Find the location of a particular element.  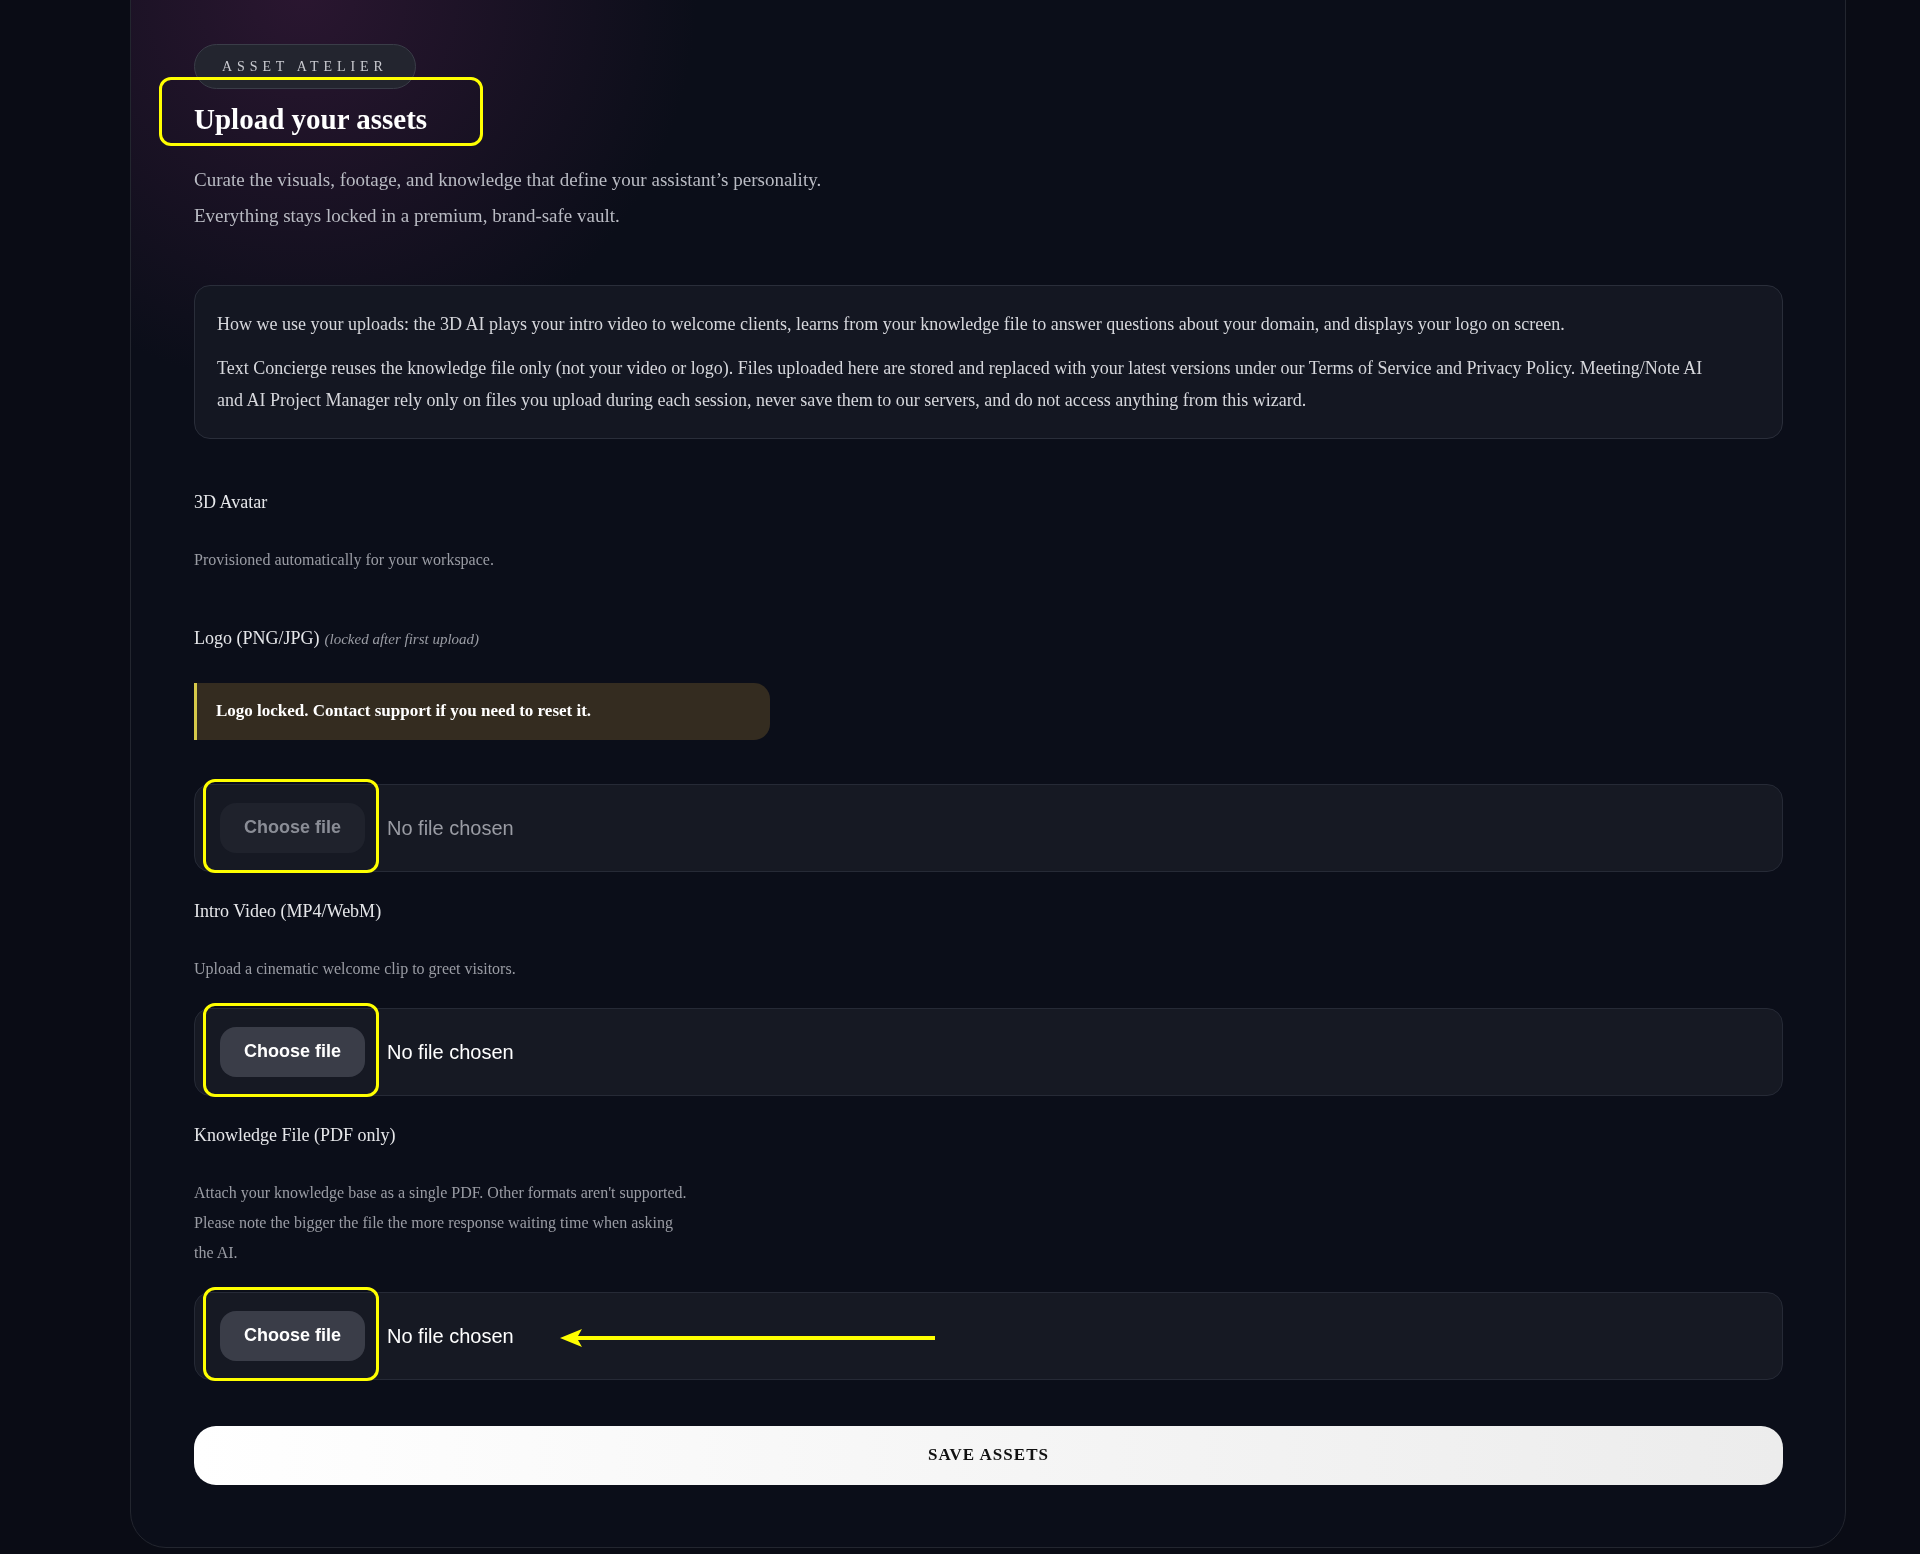

intro-text: Curate the visuals, footage, and knowledge that define your assistant’s personality. is located at coordinates (508, 179).